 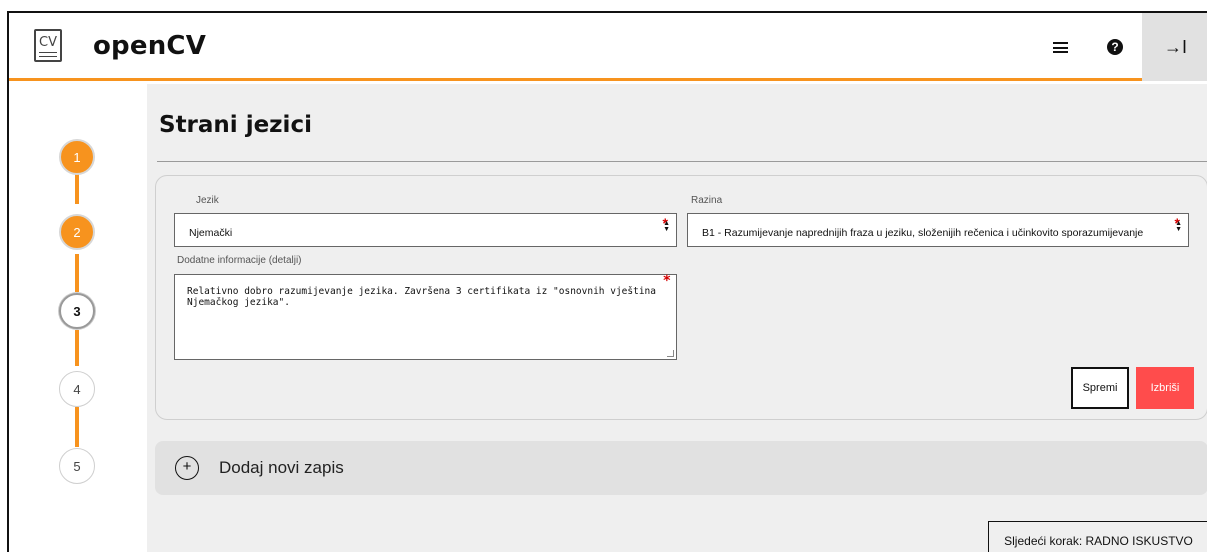 What do you see at coordinates (682, 161) in the screenshot?
I see `title-divider` at bounding box center [682, 161].